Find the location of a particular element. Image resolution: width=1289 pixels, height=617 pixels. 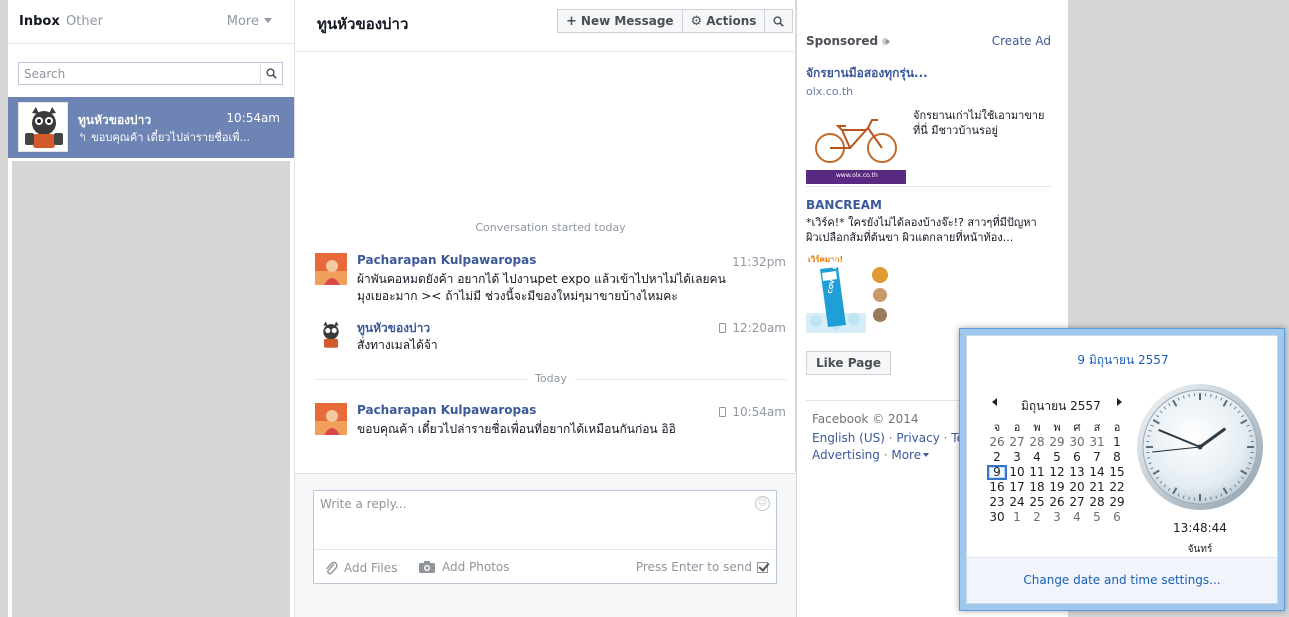

create-ad-link: Create Ad is located at coordinates (1021, 41).